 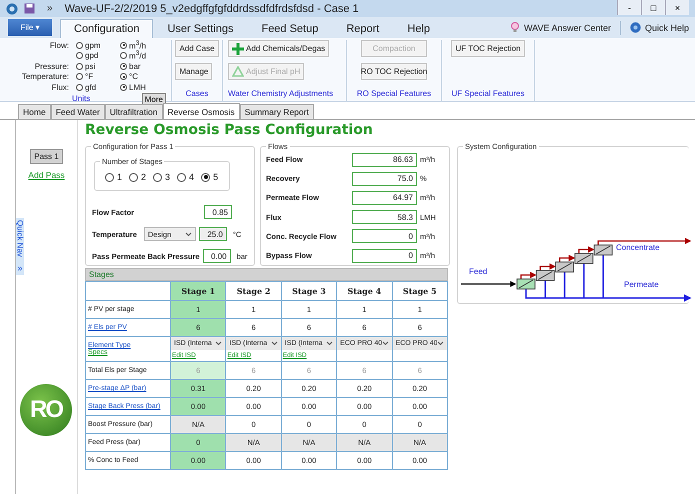 What do you see at coordinates (211, 8) in the screenshot?
I see `window-title: Wave-UF-2/2/2019 5_v2edgffgfgfddrdssdfdfrdsfdsd - Case 1` at bounding box center [211, 8].